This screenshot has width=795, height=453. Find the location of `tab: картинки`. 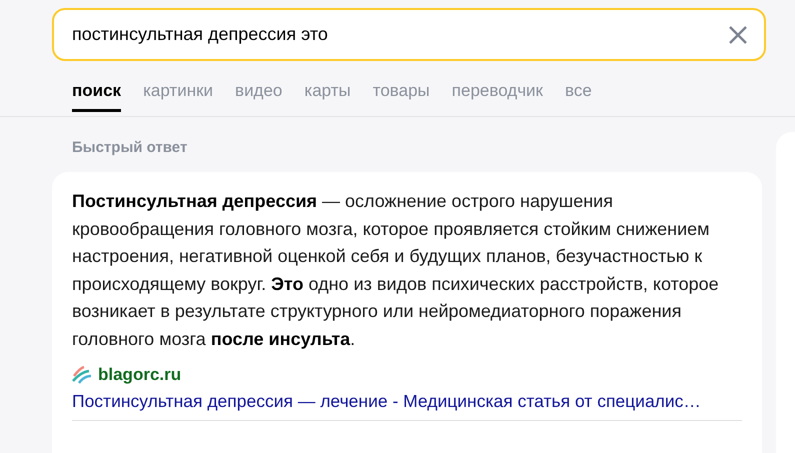

tab: картинки is located at coordinates (178, 91).